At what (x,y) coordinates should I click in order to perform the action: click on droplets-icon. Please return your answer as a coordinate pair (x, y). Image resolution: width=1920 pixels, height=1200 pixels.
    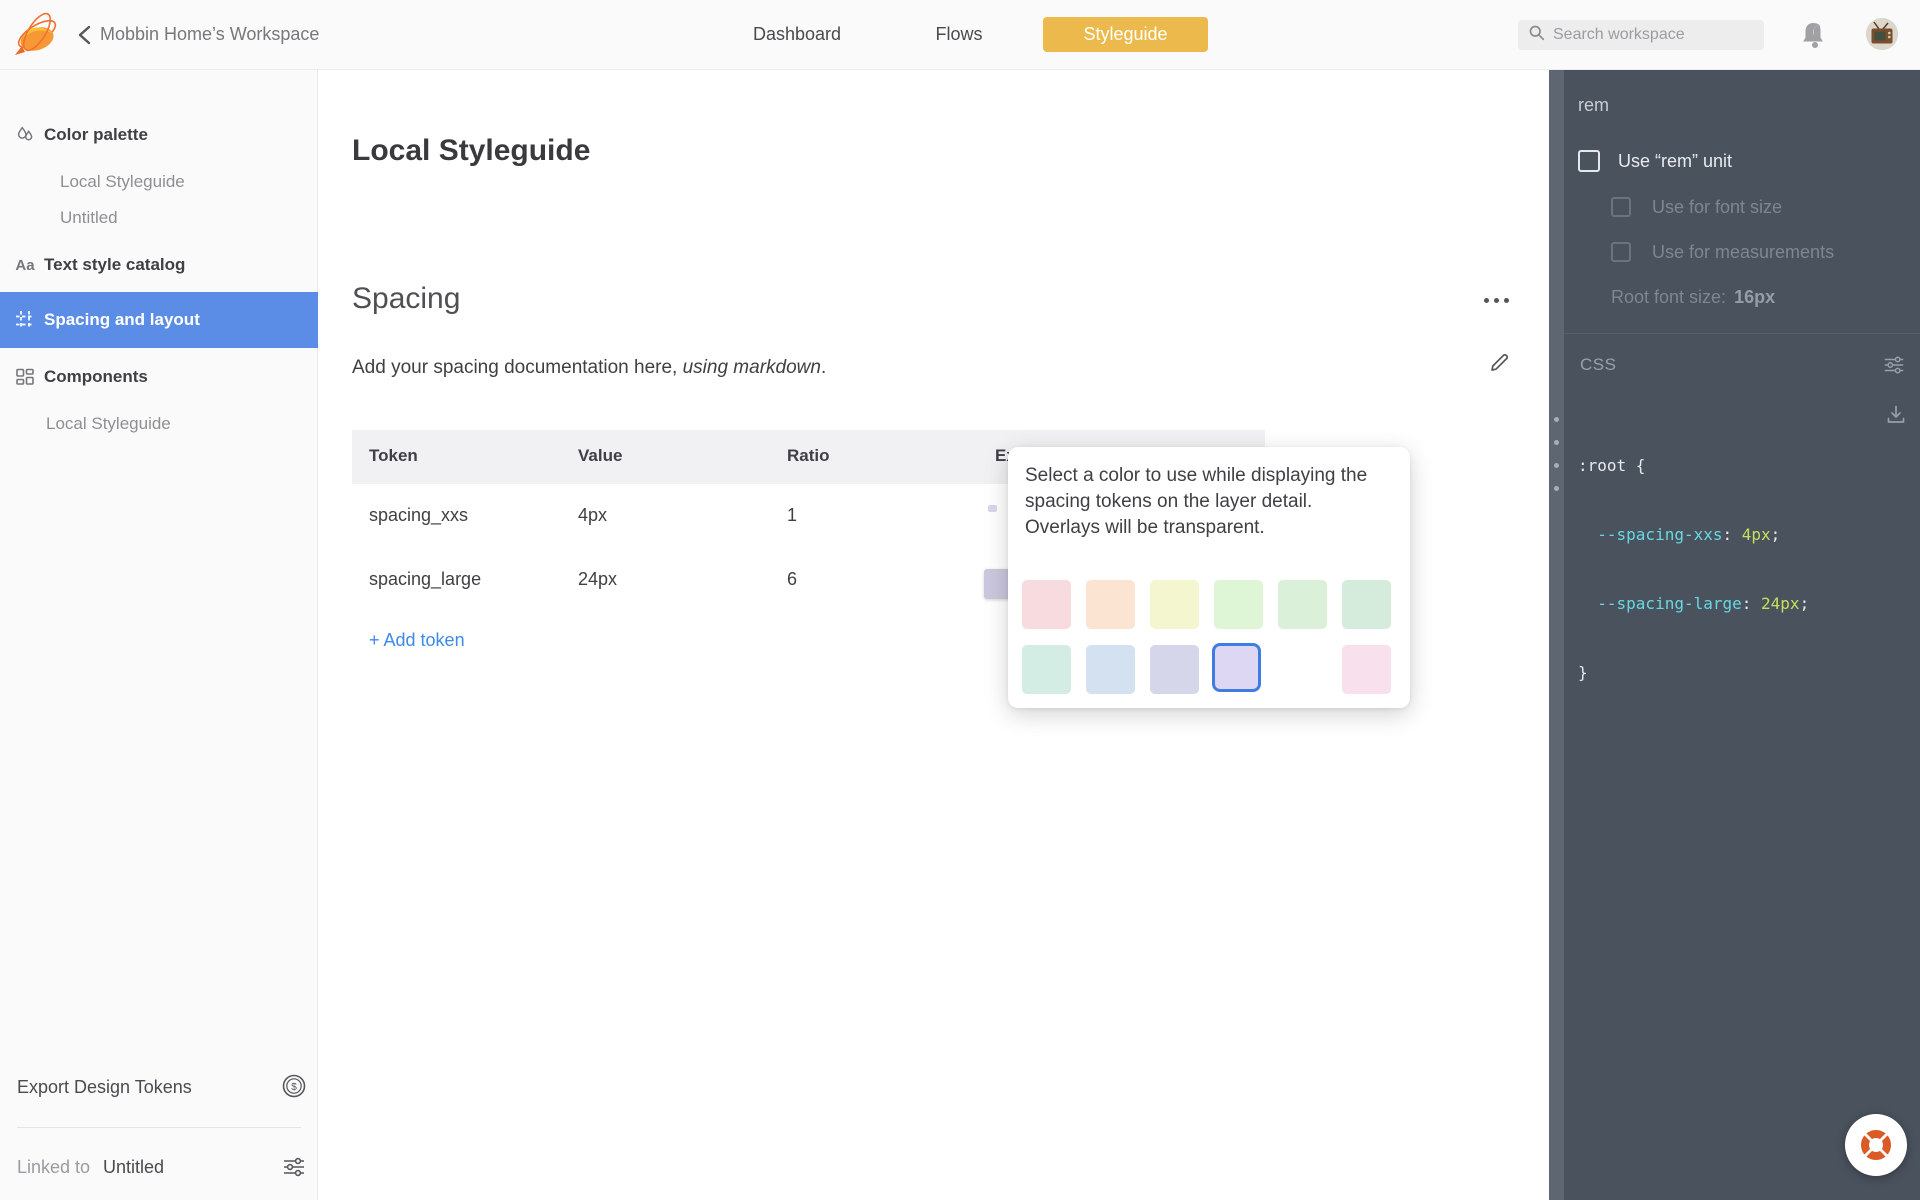
    Looking at the image, I should click on (25, 135).